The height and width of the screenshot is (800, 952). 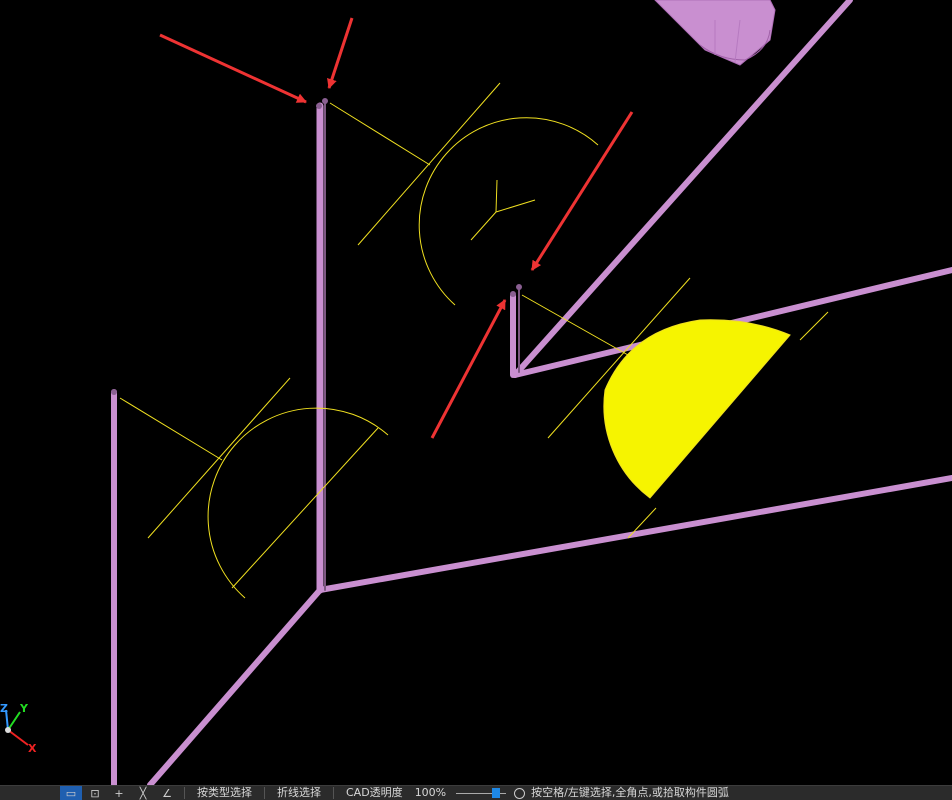 I want to click on angle-icon: ∠, so click(x=167, y=793).